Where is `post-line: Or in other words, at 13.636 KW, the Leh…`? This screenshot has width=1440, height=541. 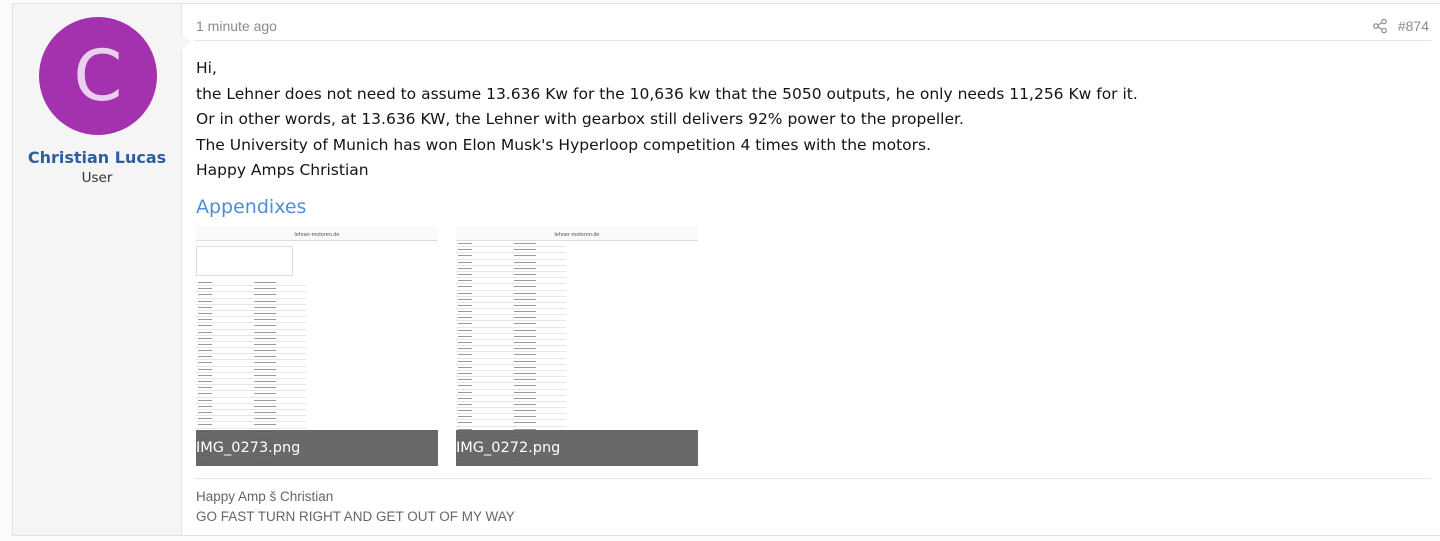
post-line: Or in other words, at 13.636 KW, the Leh… is located at coordinates (580, 119).